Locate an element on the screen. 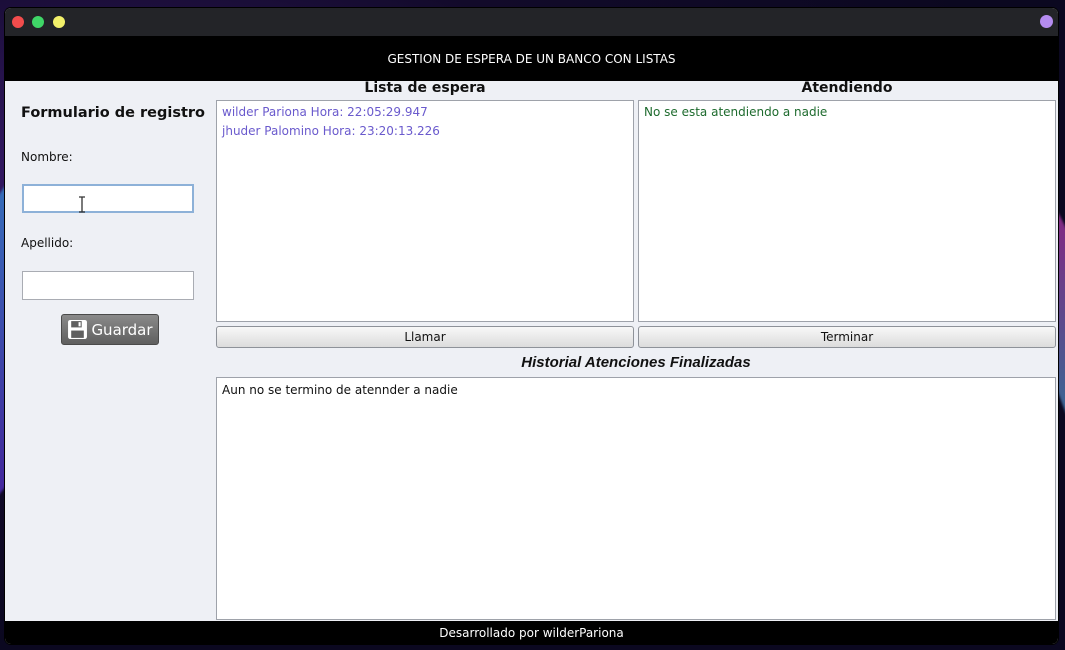 The image size is (1065, 650). list-item: Aun no se termino de atennder a nadie is located at coordinates (636, 390).